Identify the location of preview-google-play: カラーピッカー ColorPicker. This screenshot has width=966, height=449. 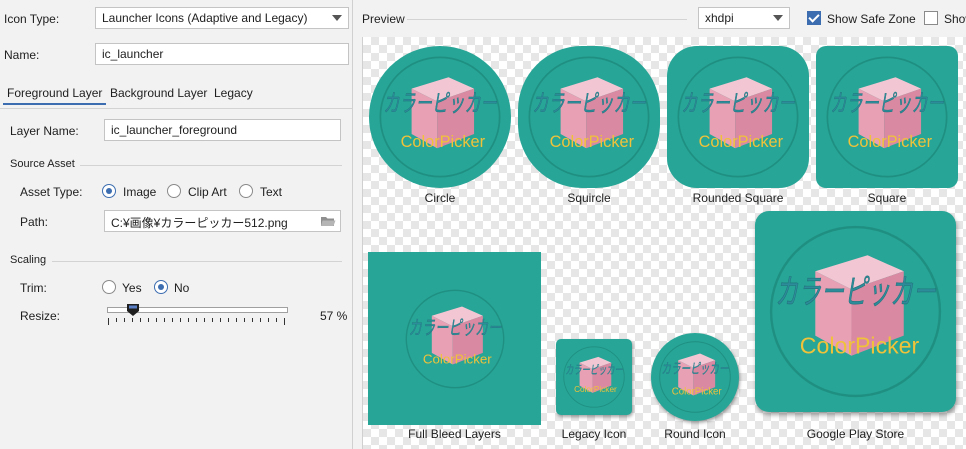
(855, 311).